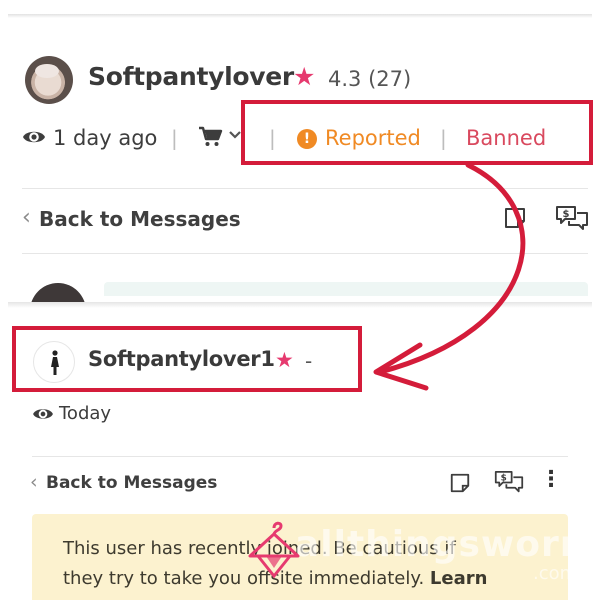 The height and width of the screenshot is (600, 600). What do you see at coordinates (300, 305) in the screenshot?
I see `screenshot-divider` at bounding box center [300, 305].